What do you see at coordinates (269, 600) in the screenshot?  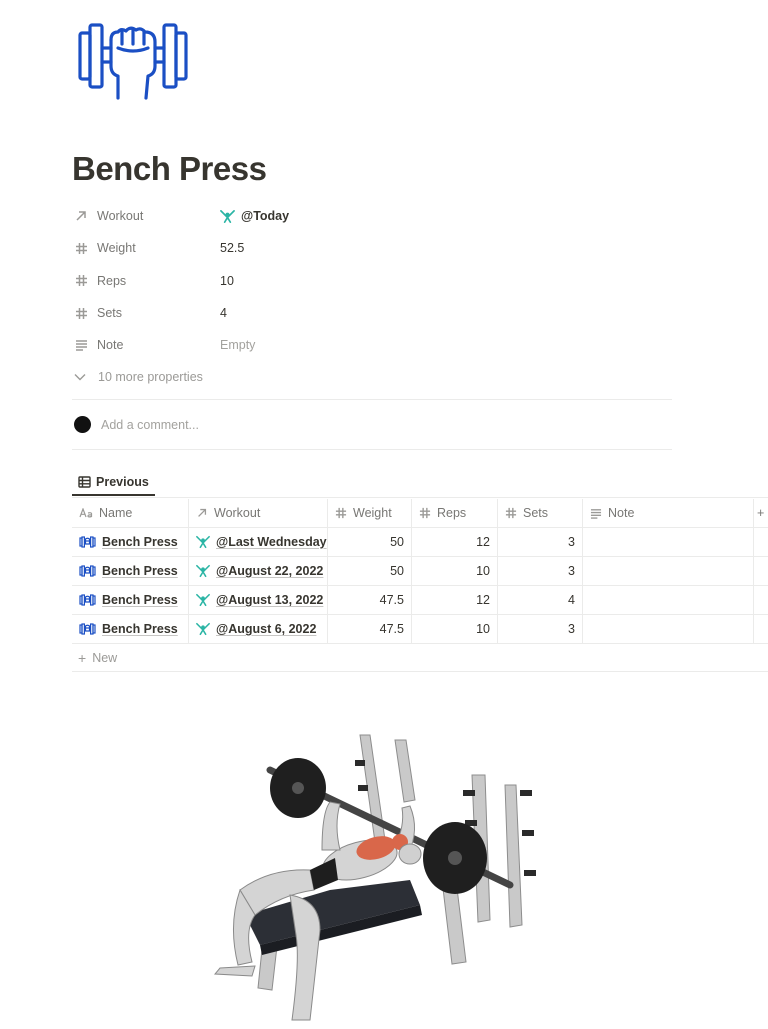 I see `workout-mention: @August 13, 2022` at bounding box center [269, 600].